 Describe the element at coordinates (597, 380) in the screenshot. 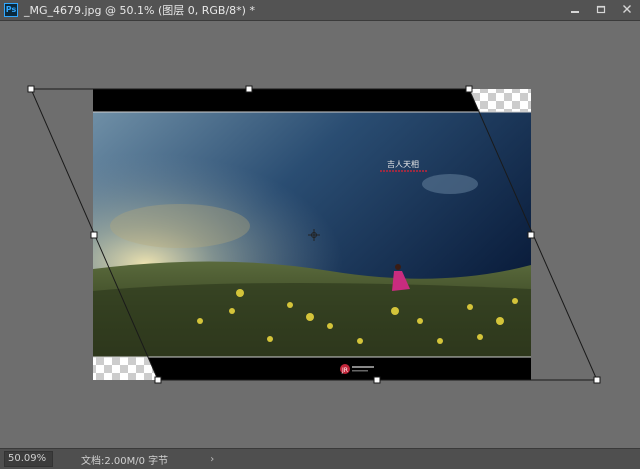

I see `transform-handle-bottom-right` at that location.